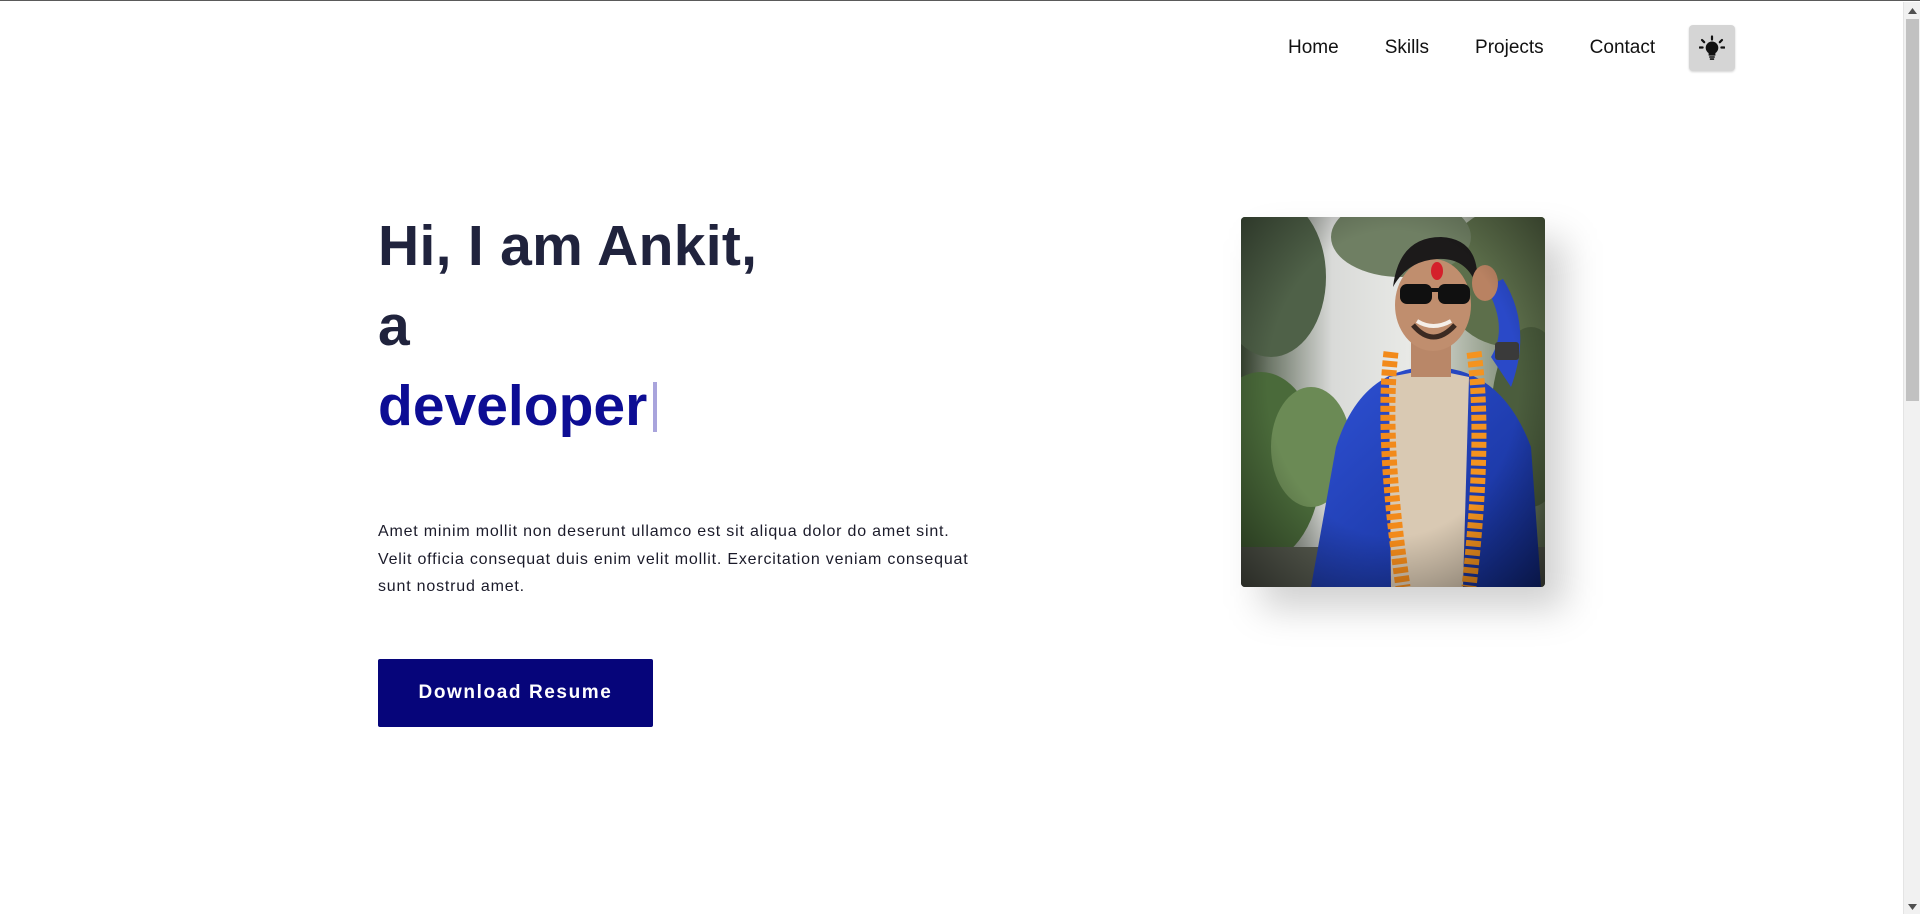 The image size is (1920, 914). I want to click on nav-links: Home Skills Projects Contact, so click(1471, 48).